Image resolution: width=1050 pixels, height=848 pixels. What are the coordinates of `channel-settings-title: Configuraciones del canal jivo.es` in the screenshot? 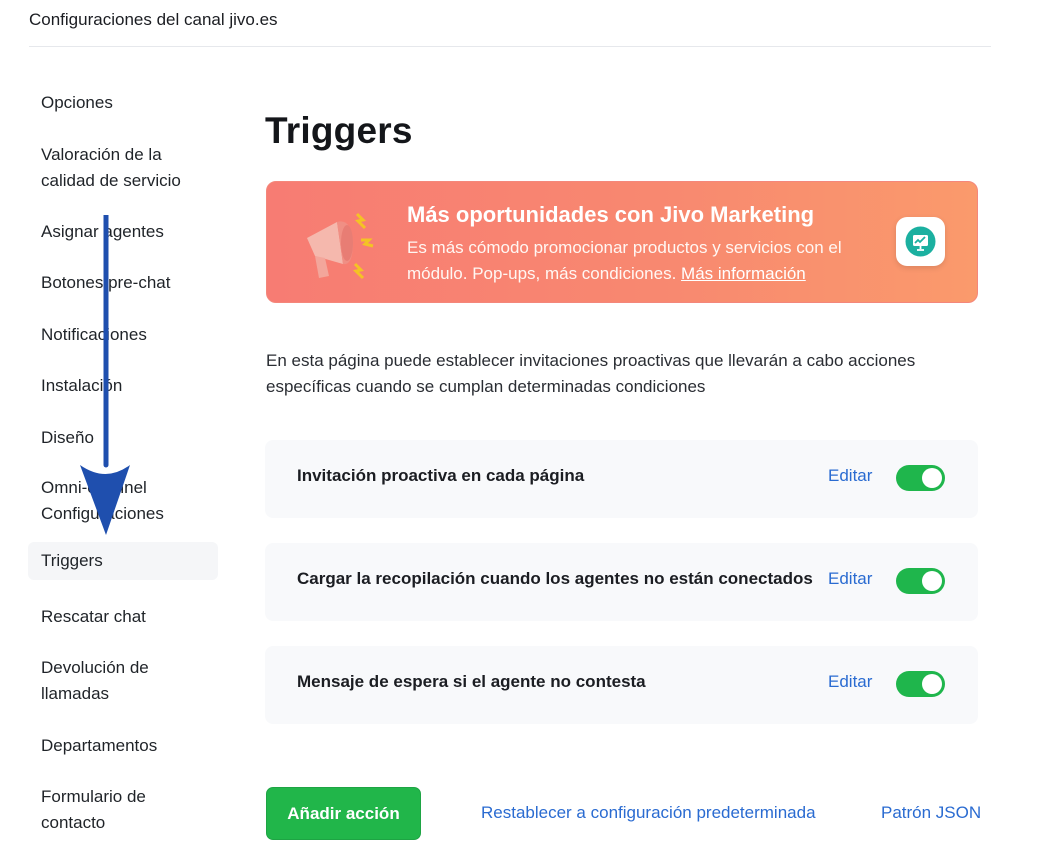 It's located at (153, 19).